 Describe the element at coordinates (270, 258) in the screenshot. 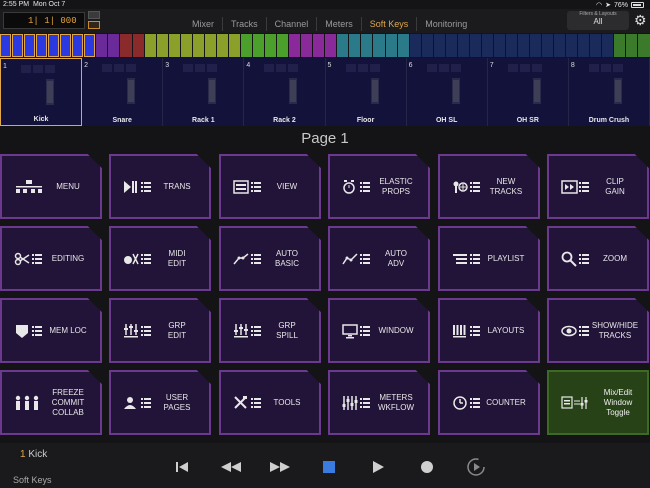

I see `softkey-auto-basic: AUTO BASIC` at that location.